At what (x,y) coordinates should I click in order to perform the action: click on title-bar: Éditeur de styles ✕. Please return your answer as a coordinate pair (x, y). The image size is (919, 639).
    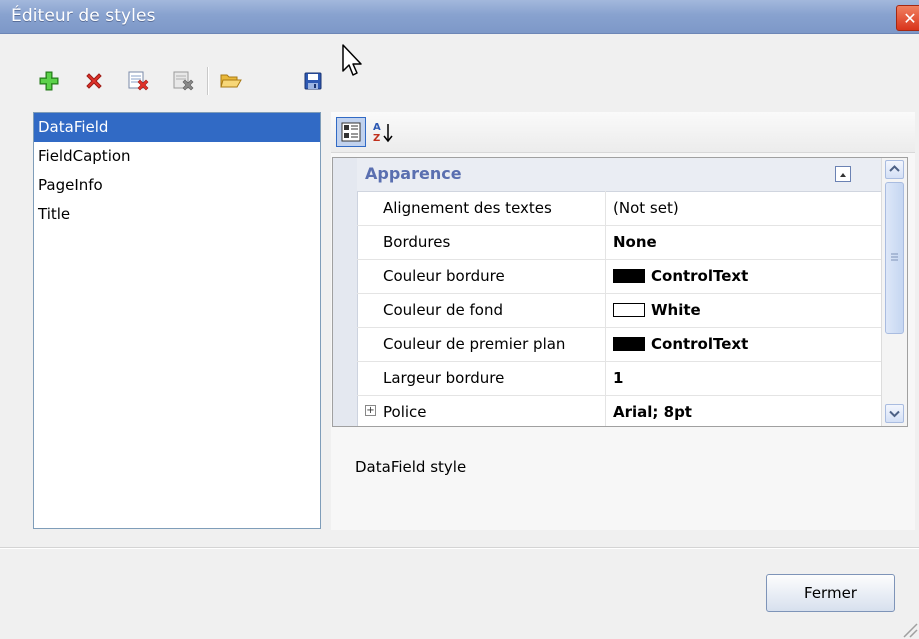
    Looking at the image, I should click on (459, 17).